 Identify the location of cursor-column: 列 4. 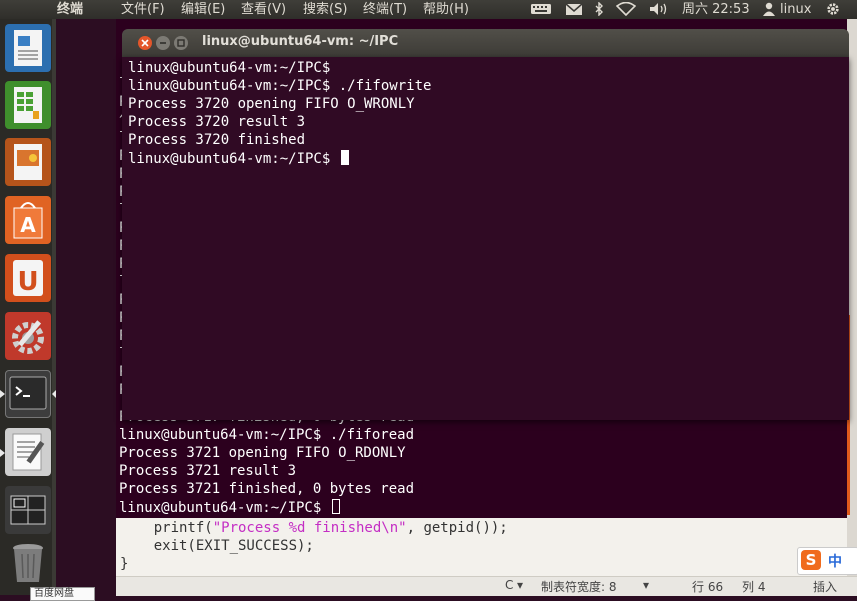
(754, 587).